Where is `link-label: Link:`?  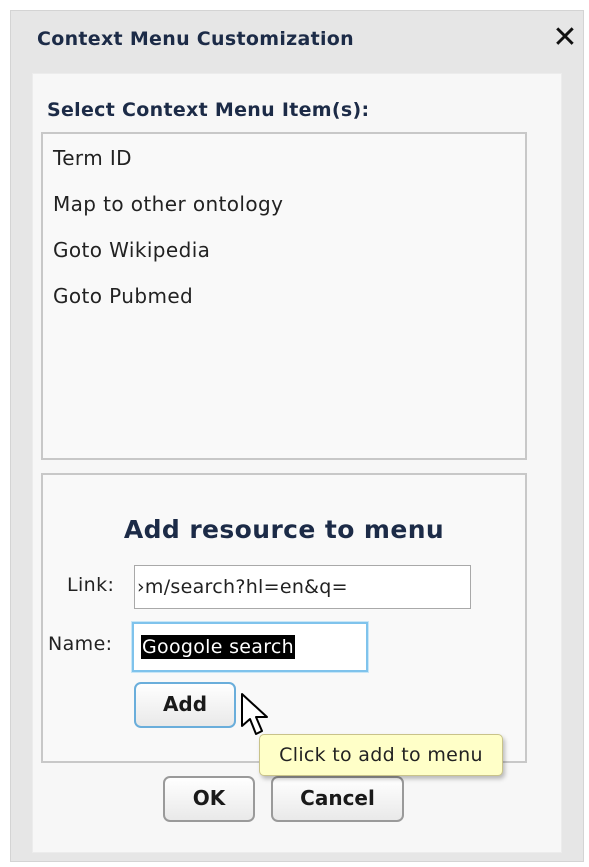
link-label: Link: is located at coordinates (91, 585).